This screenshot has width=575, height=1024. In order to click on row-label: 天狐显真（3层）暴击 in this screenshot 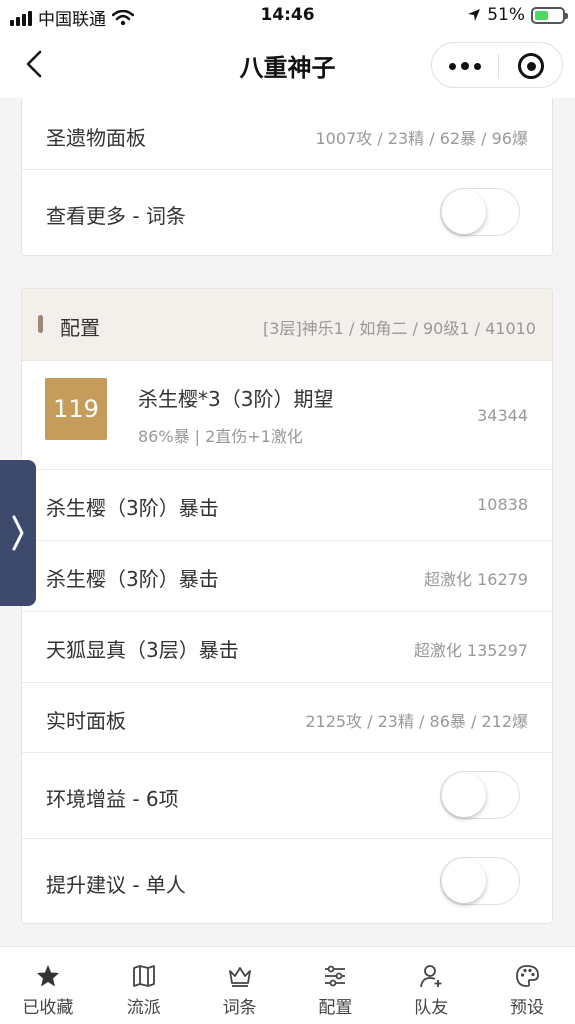, I will do `click(142, 650)`.